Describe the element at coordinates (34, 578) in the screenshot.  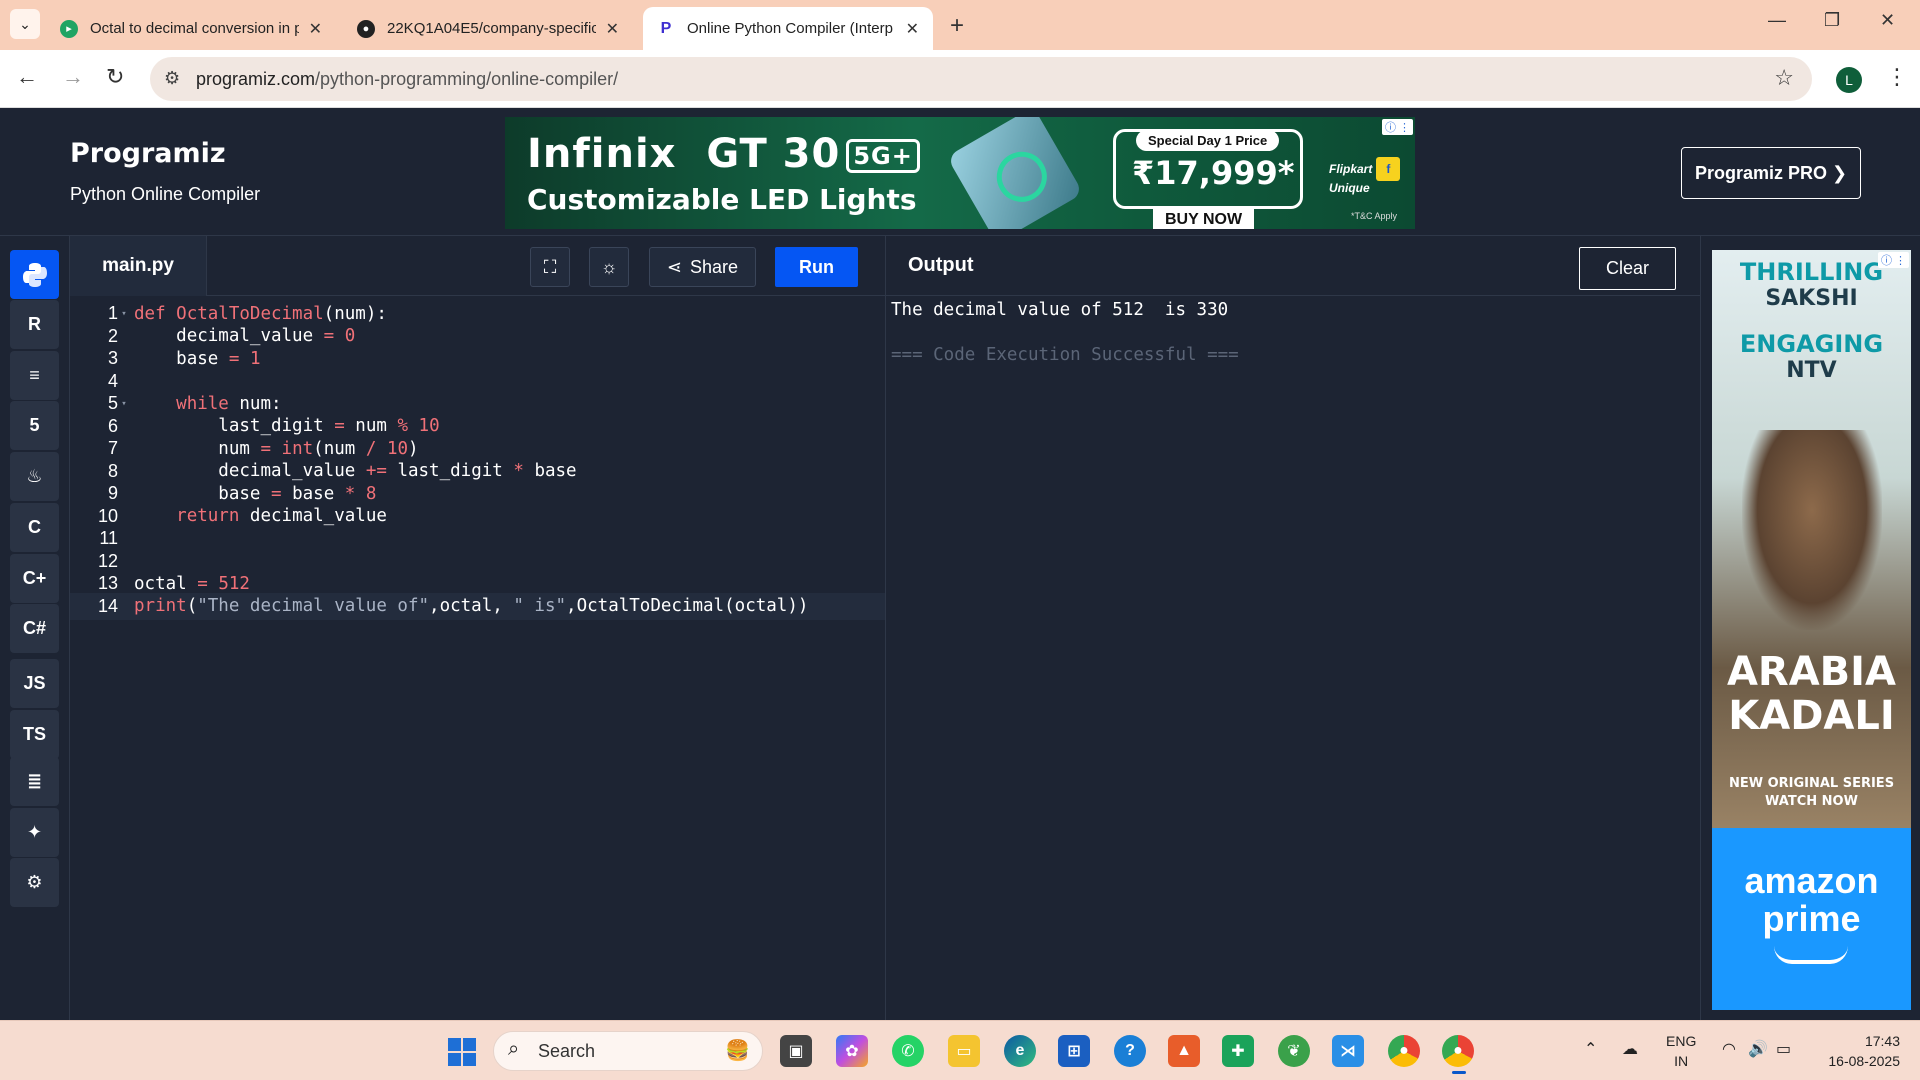
I see `cpp-lang-icon: C+` at that location.